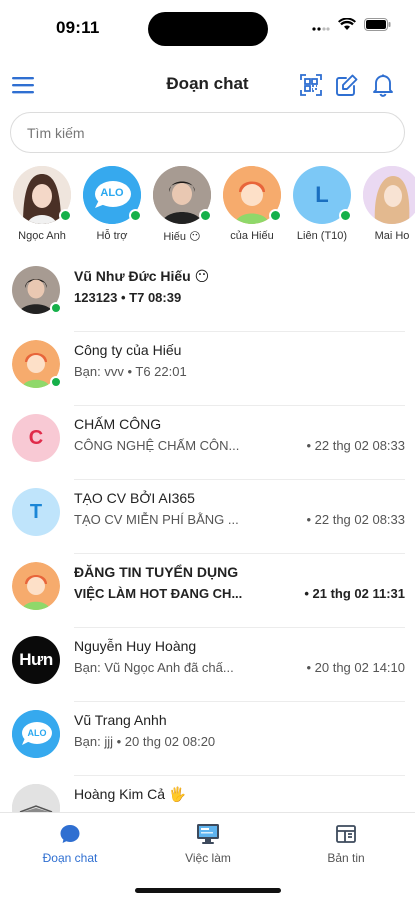  What do you see at coordinates (392, 236) in the screenshot?
I see `story-name: Mai Ho` at bounding box center [392, 236].